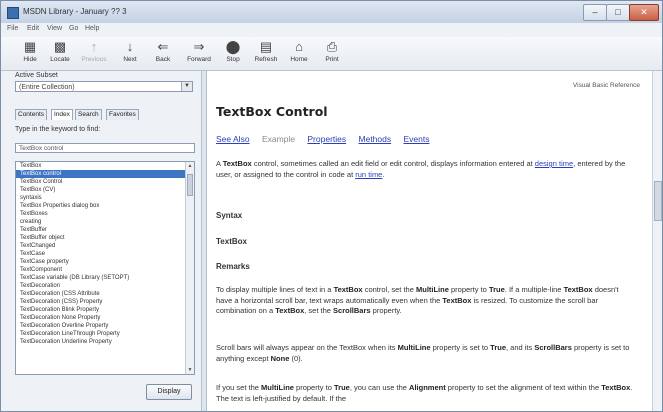 The image size is (663, 412). Describe the element at coordinates (105, 206) in the screenshot. I see `list-item: TextBox Properties dialog box` at that location.